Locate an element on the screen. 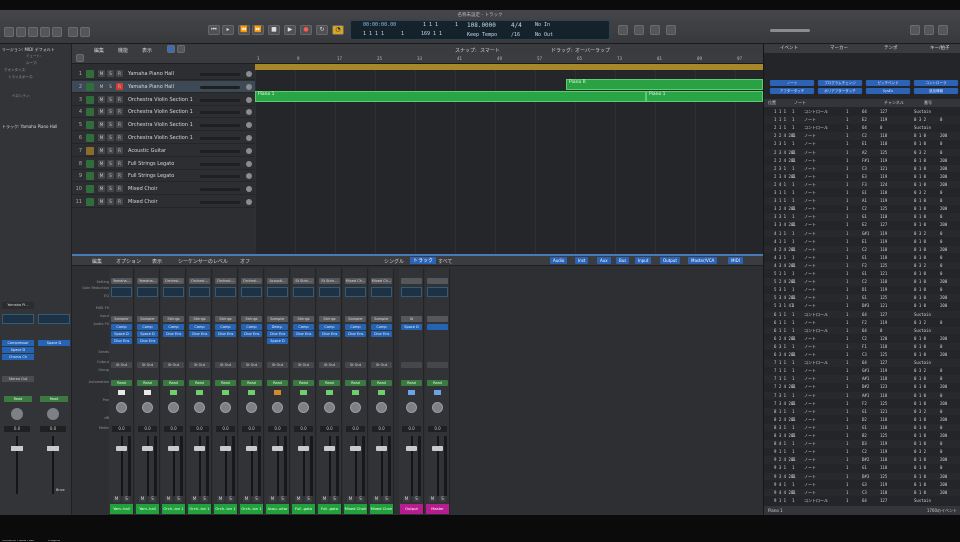 This screenshot has height=542, width=960. track-row: 9 M S R Full Strings Legato is located at coordinates (163, 176).